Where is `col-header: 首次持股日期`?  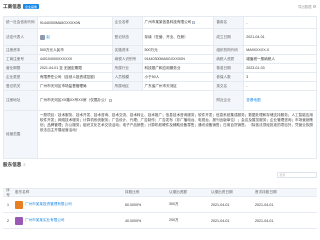
col-header: 首次持股日期 is located at coordinates (273, 192).